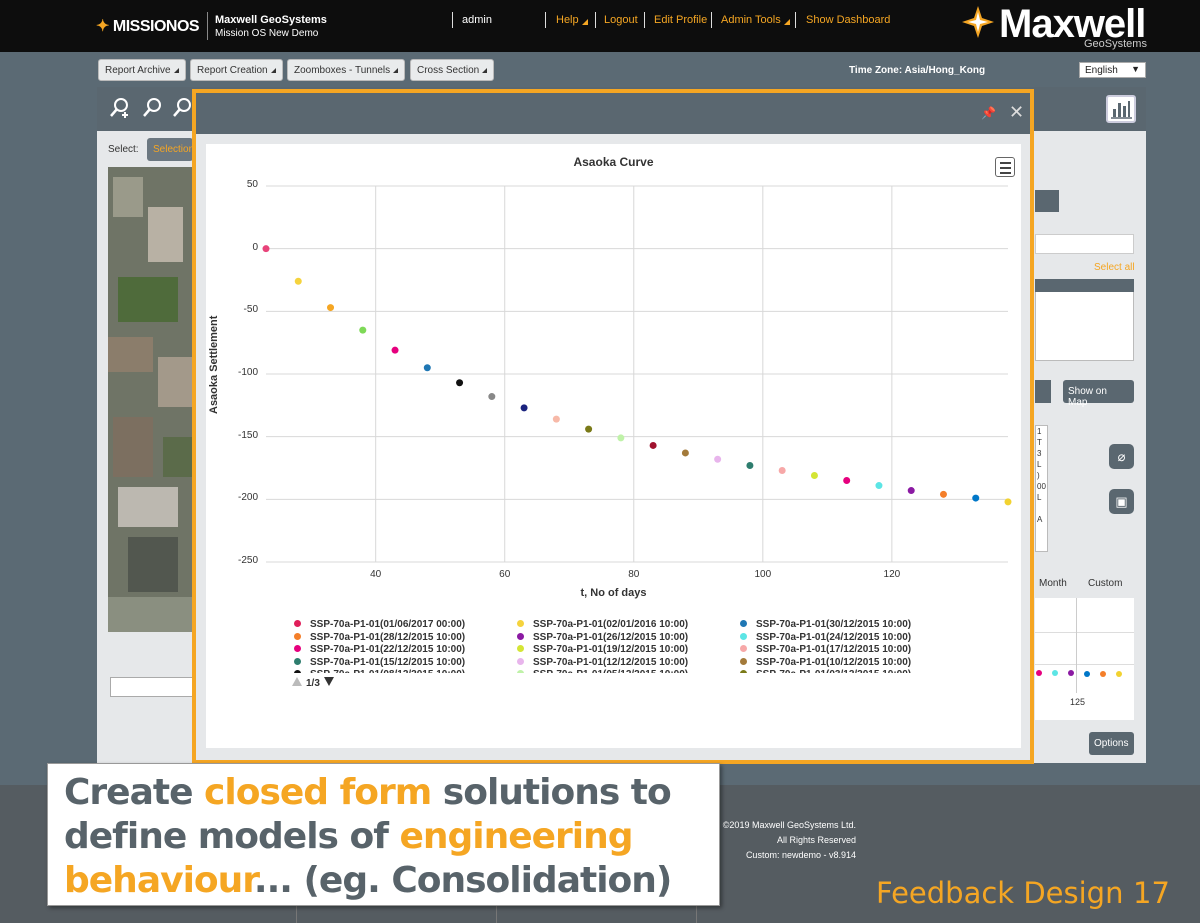  What do you see at coordinates (1121, 456) in the screenshot?
I see `attach-icon: ⌀` at bounding box center [1121, 456].